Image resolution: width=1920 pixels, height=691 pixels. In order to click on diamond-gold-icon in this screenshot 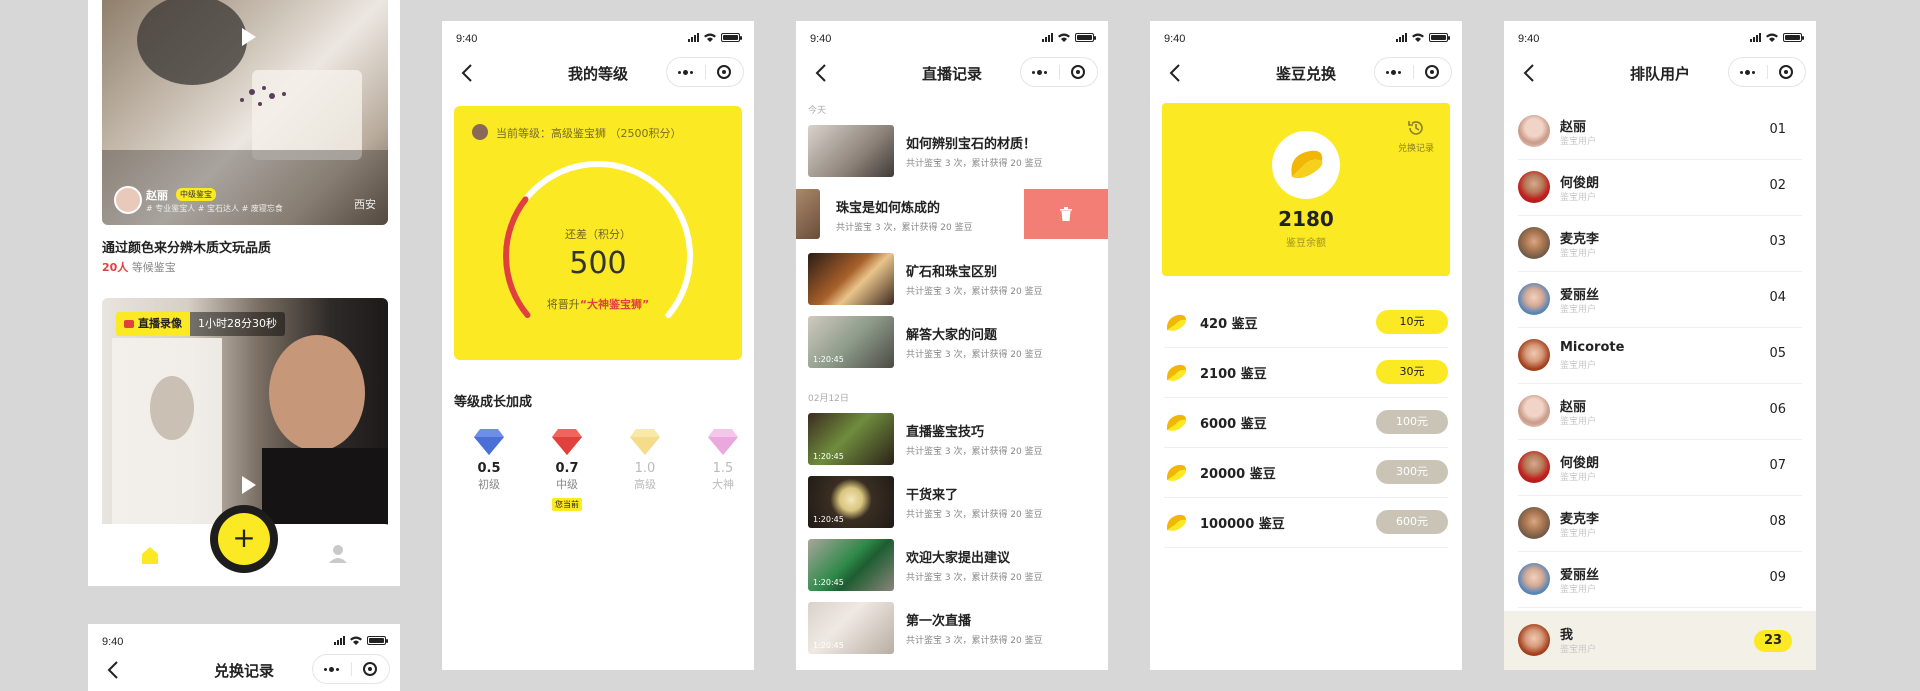, I will do `click(645, 442)`.